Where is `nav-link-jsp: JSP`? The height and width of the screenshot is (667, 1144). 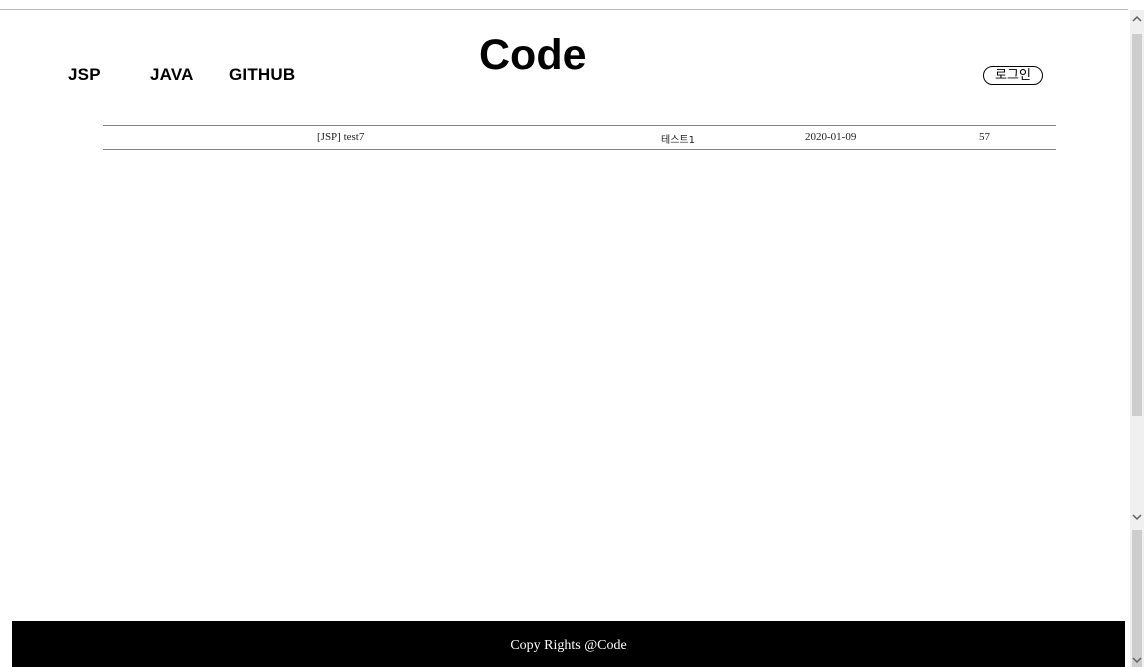
nav-link-jsp: JSP is located at coordinates (84, 75).